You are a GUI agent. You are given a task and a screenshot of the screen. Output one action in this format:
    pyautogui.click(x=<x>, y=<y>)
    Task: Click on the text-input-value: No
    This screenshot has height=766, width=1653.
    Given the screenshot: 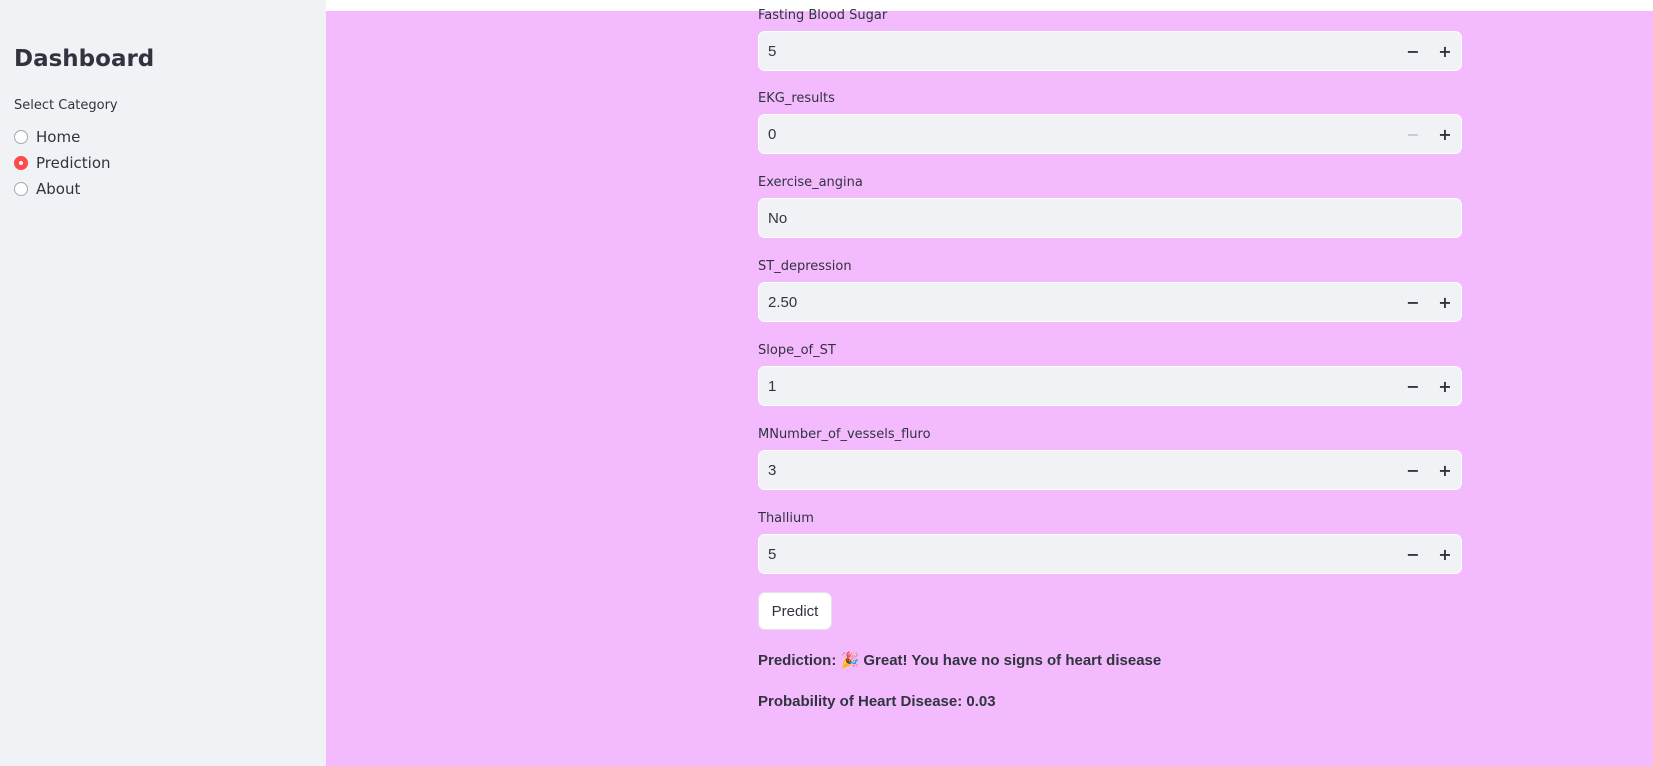 What is the action you would take?
    pyautogui.click(x=1110, y=218)
    